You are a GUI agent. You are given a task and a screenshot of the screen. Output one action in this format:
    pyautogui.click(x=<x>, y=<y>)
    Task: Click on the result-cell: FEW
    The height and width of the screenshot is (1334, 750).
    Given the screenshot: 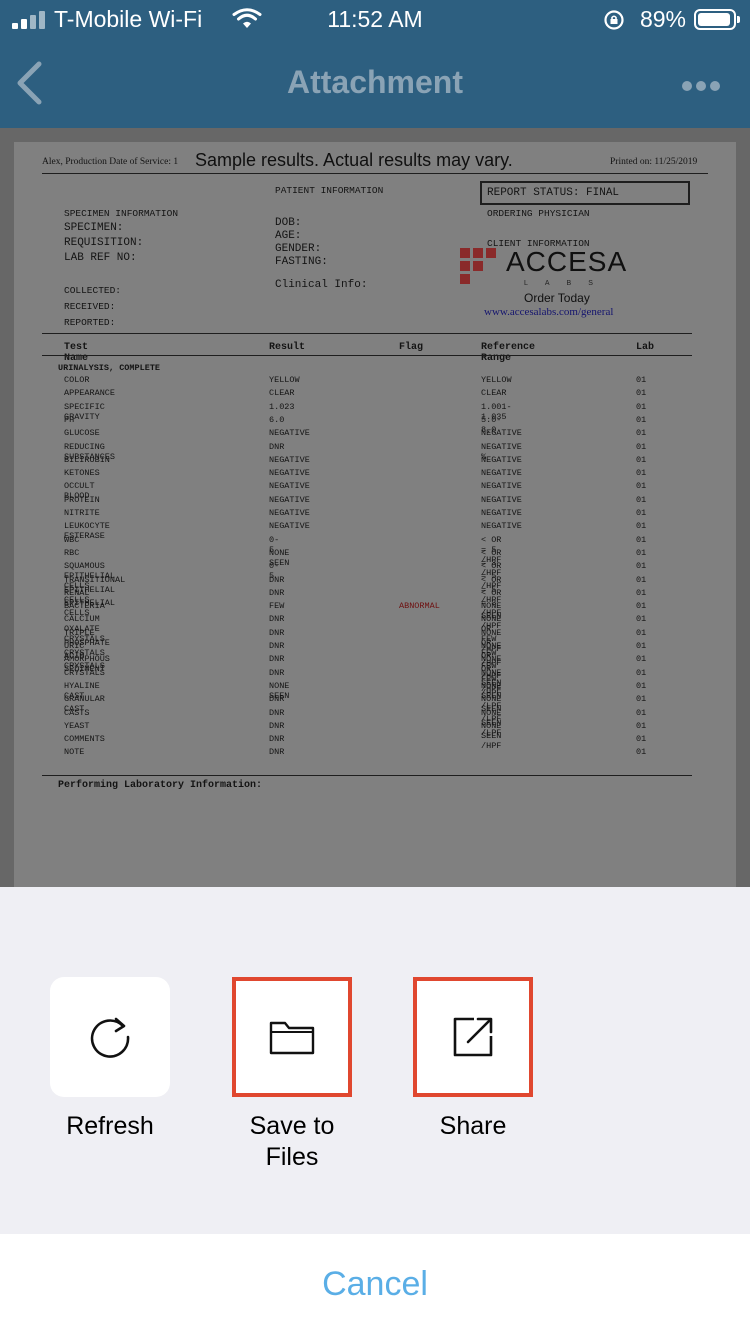 What is the action you would take?
    pyautogui.click(x=277, y=606)
    